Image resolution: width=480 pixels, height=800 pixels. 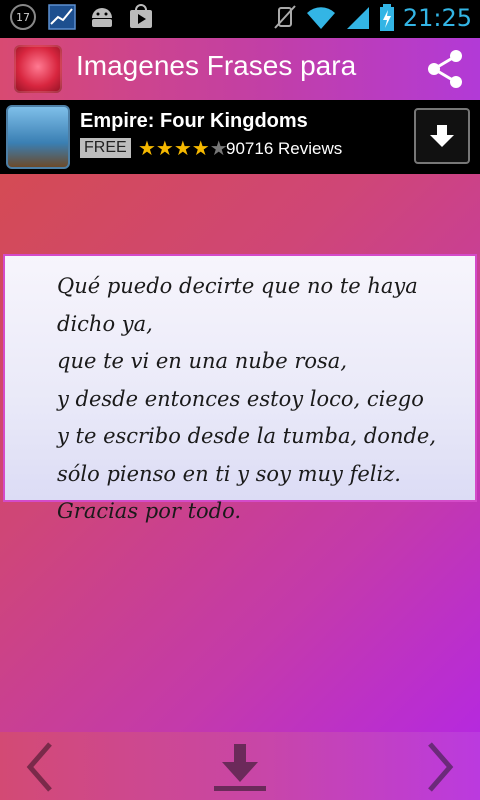 I want to click on download-arrow-icon, so click(x=442, y=136).